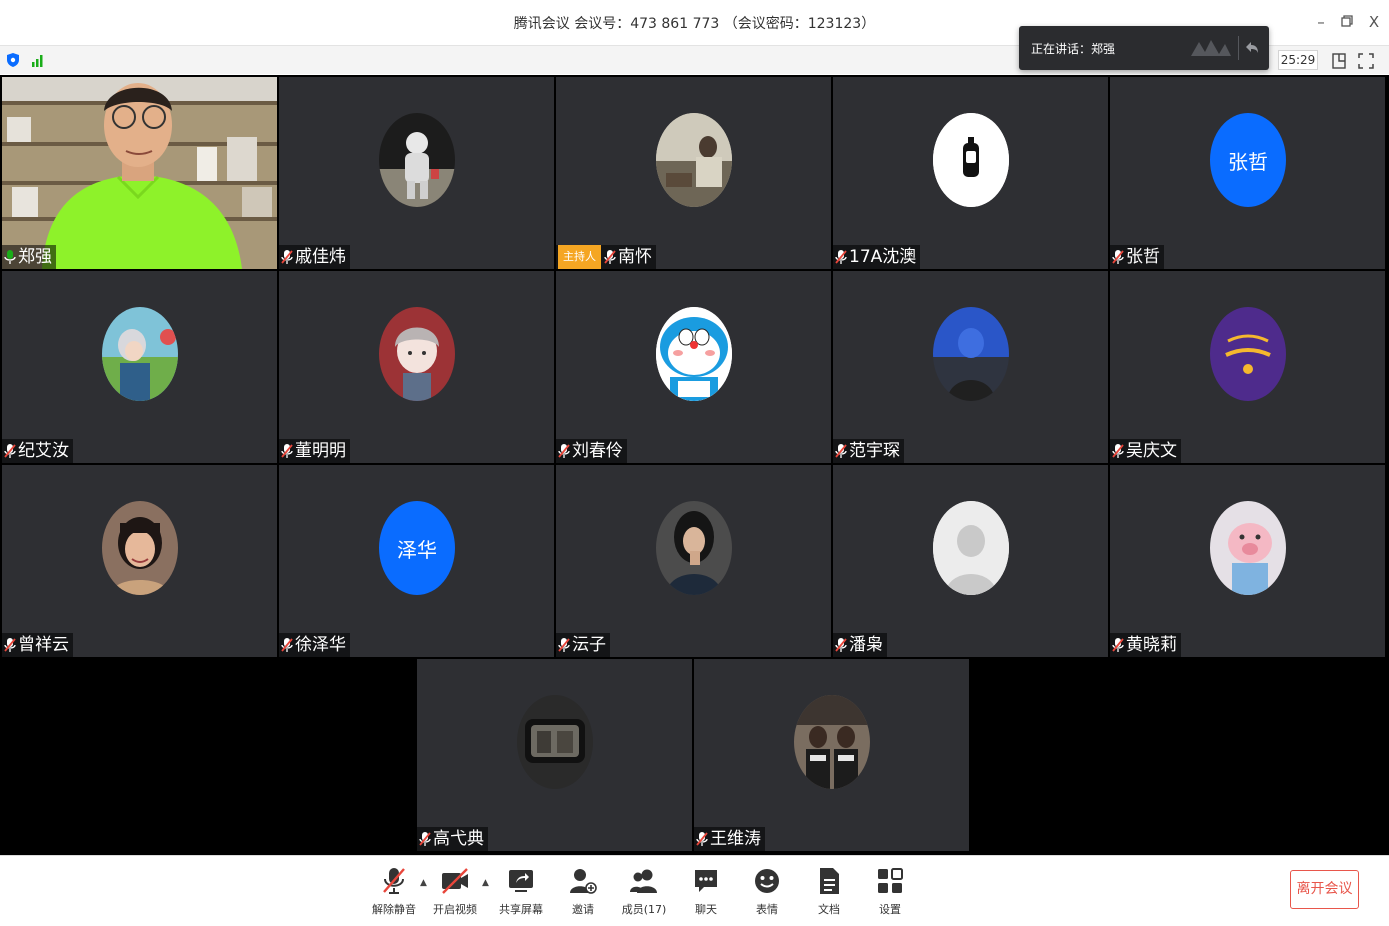 This screenshot has width=1389, height=926. Describe the element at coordinates (1151, 451) in the screenshot. I see `participant-name: 吴庆文` at that location.